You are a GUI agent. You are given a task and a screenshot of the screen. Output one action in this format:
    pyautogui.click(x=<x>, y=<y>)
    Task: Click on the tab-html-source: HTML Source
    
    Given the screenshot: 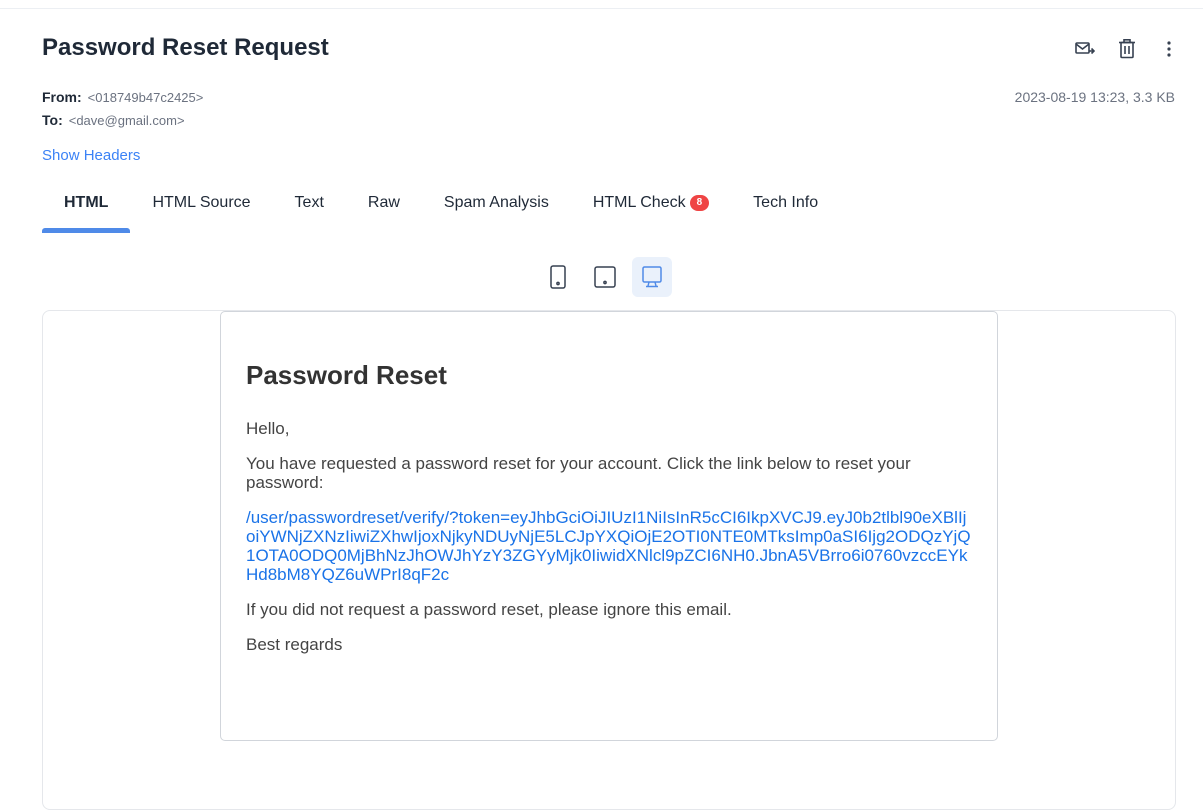 What is the action you would take?
    pyautogui.click(x=201, y=213)
    